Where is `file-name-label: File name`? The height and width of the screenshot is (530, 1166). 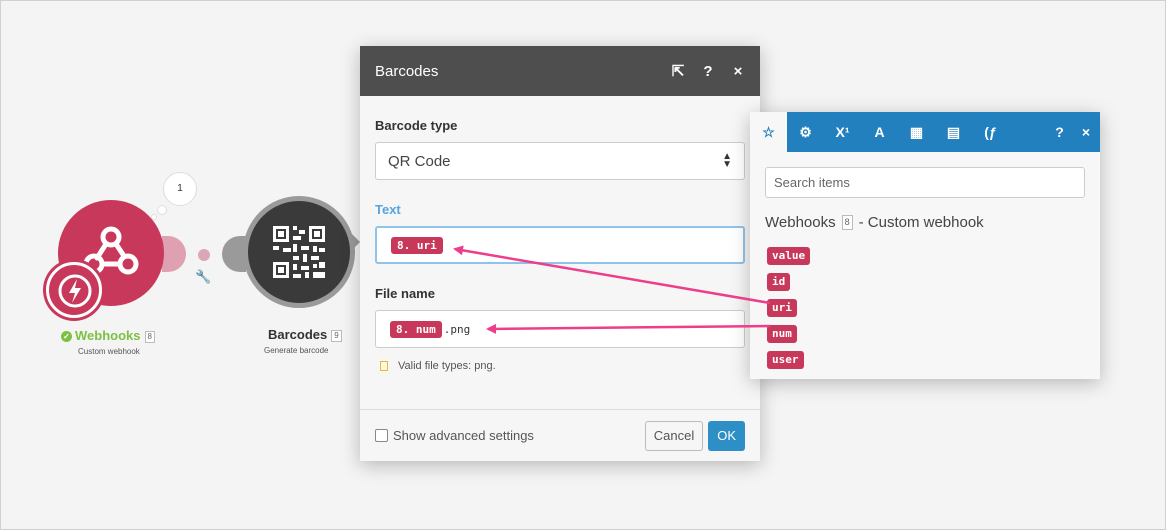 file-name-label: File name is located at coordinates (405, 293).